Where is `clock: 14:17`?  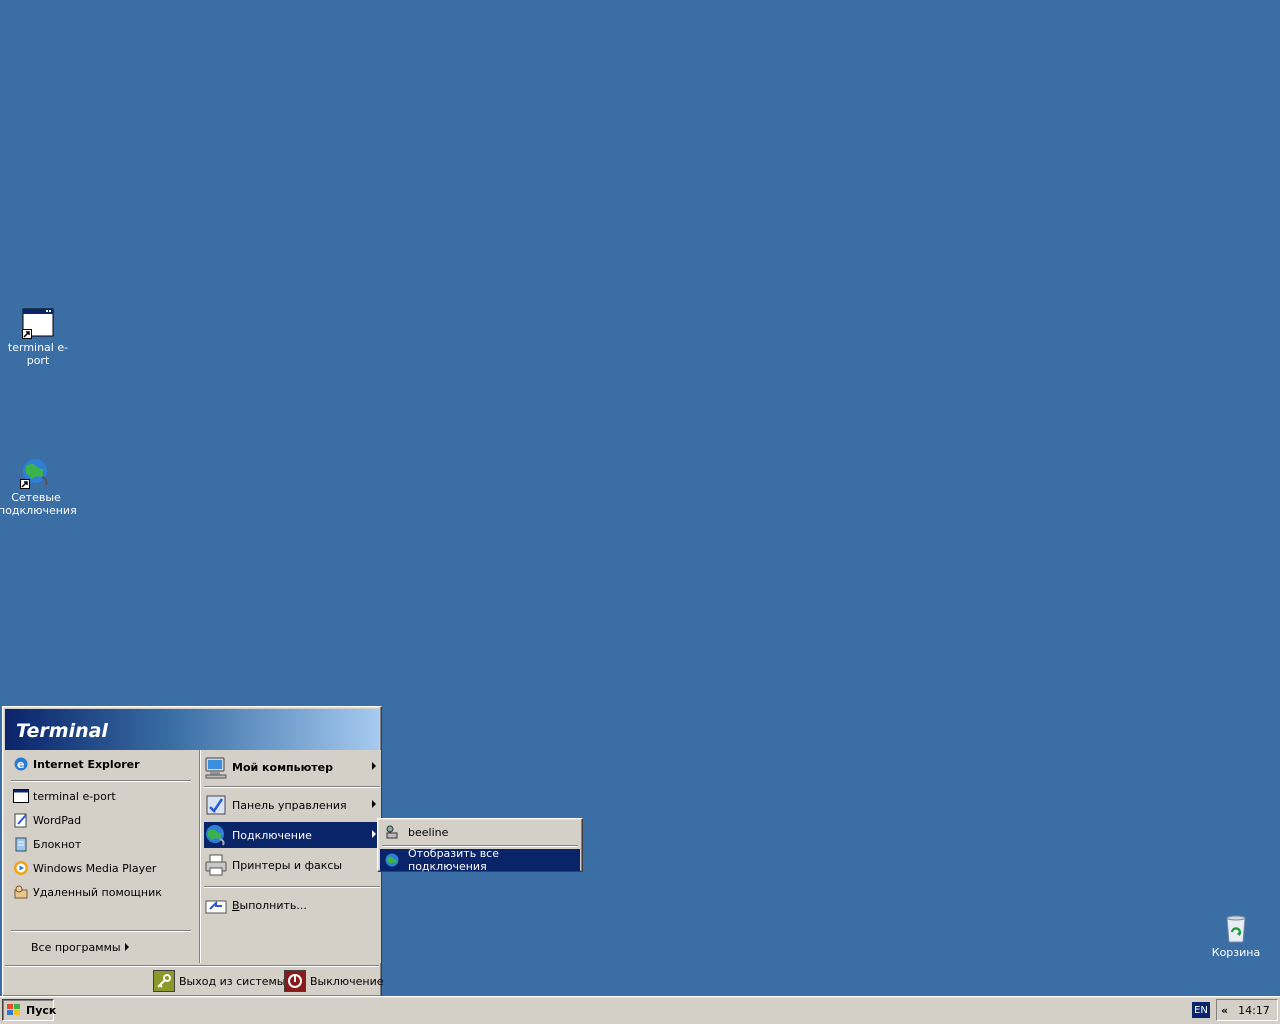
clock: 14:17 is located at coordinates (1254, 1010).